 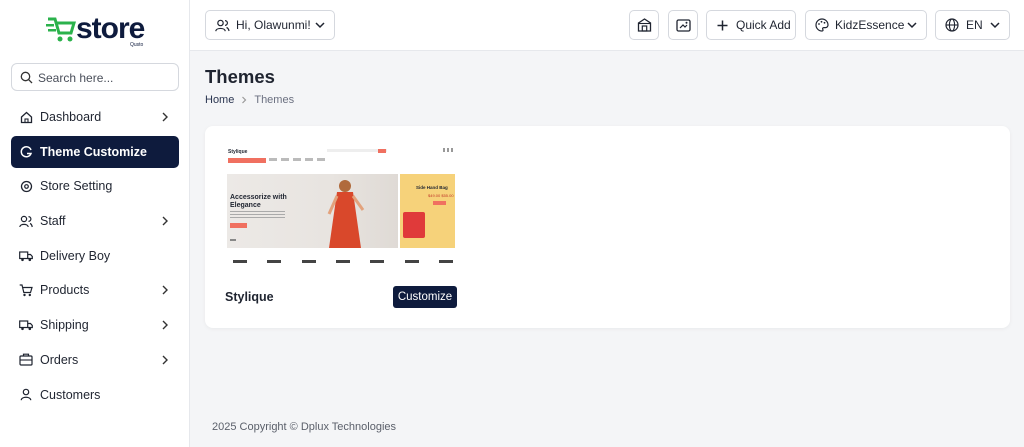 I want to click on quick-add-label: Quick Add, so click(x=763, y=25).